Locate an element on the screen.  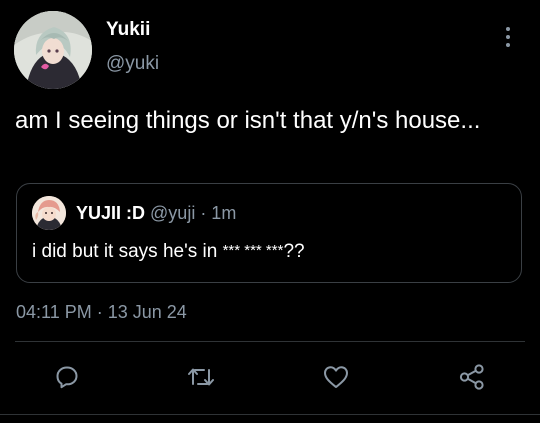
like-button is located at coordinates (336, 377).